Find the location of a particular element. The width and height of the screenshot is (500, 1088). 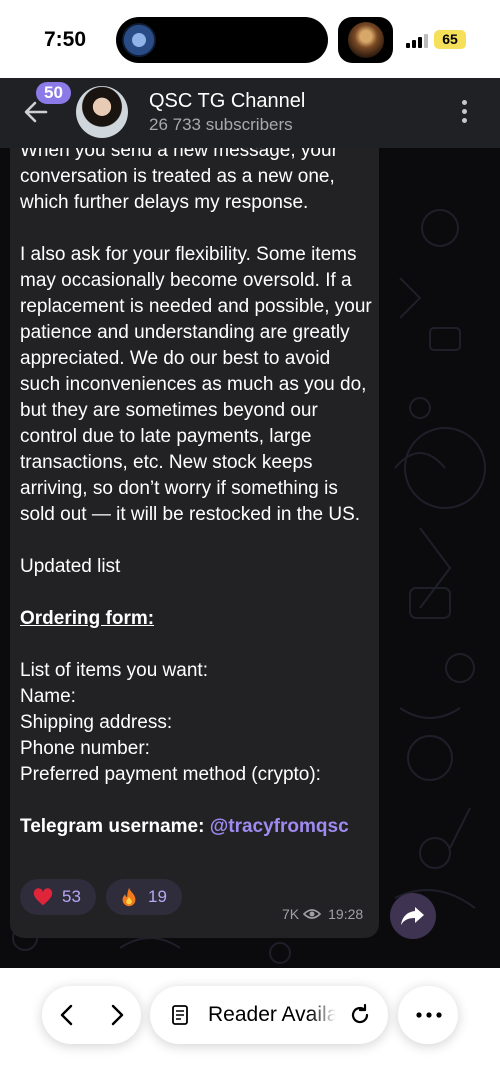

form-field-items: List of items you want: is located at coordinates (114, 670).